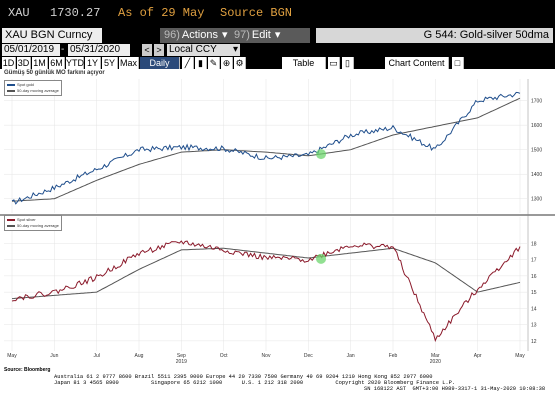 The image size is (555, 400). What do you see at coordinates (536, 102) in the screenshot?
I see `y-tick-label: 1700` at bounding box center [536, 102].